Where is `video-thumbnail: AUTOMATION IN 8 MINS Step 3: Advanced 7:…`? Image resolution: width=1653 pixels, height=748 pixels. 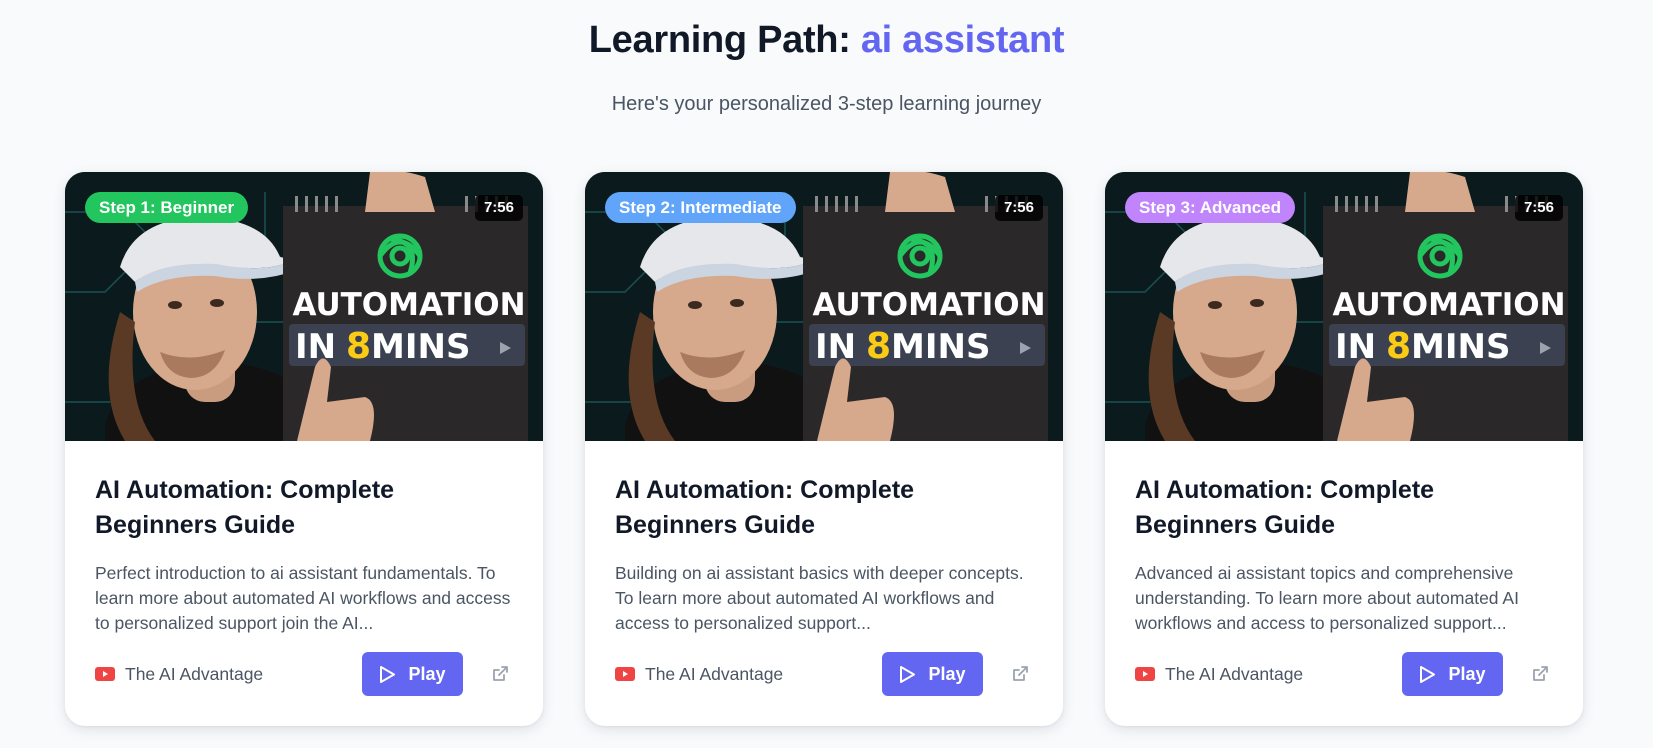 video-thumbnail: AUTOMATION IN 8 MINS Step 3: Advanced 7:… is located at coordinates (1344, 306).